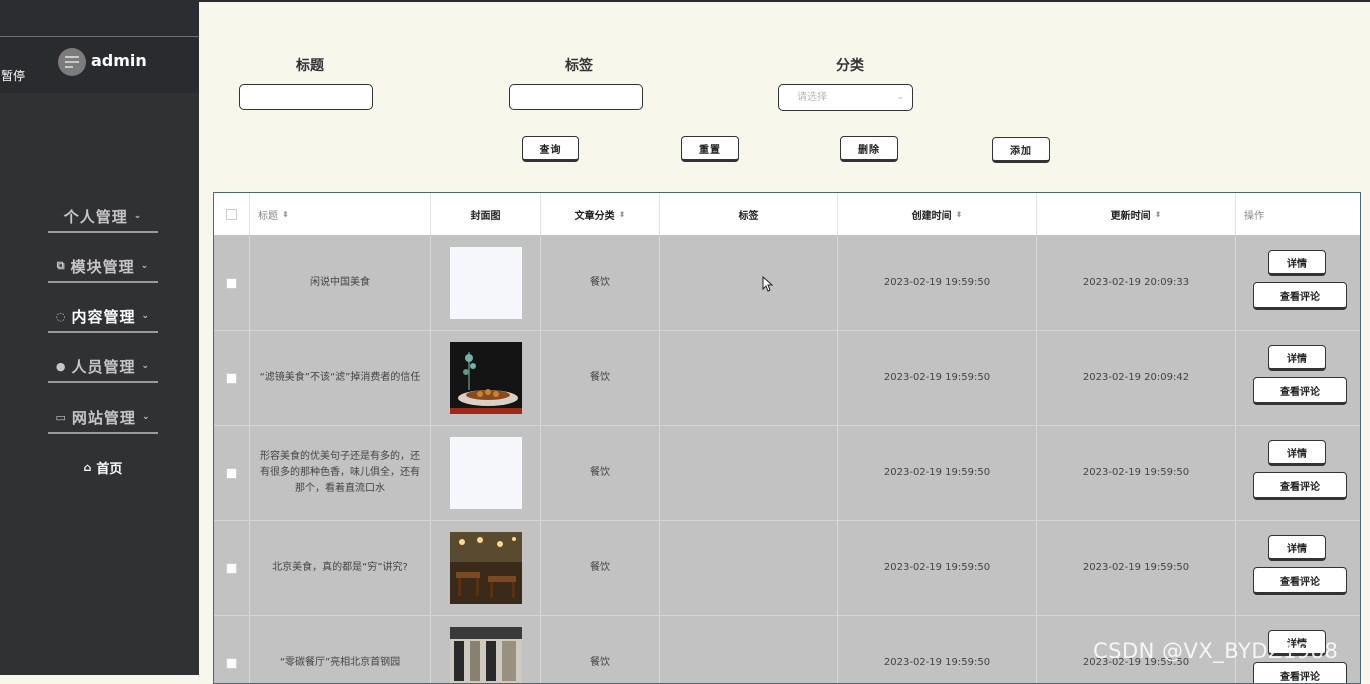  What do you see at coordinates (768, 284) in the screenshot?
I see `mouse-cursor-icon` at bounding box center [768, 284].